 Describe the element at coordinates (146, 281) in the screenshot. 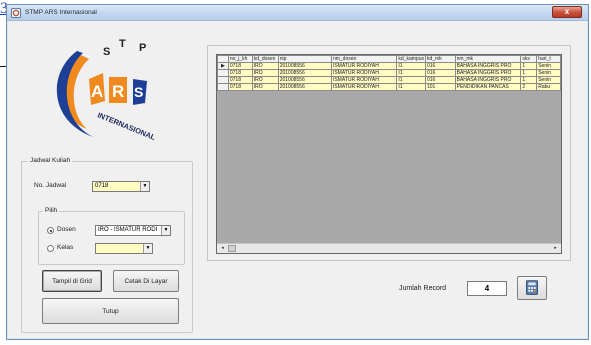

I see `cetak-layar-button: Cetak Di Layar` at that location.